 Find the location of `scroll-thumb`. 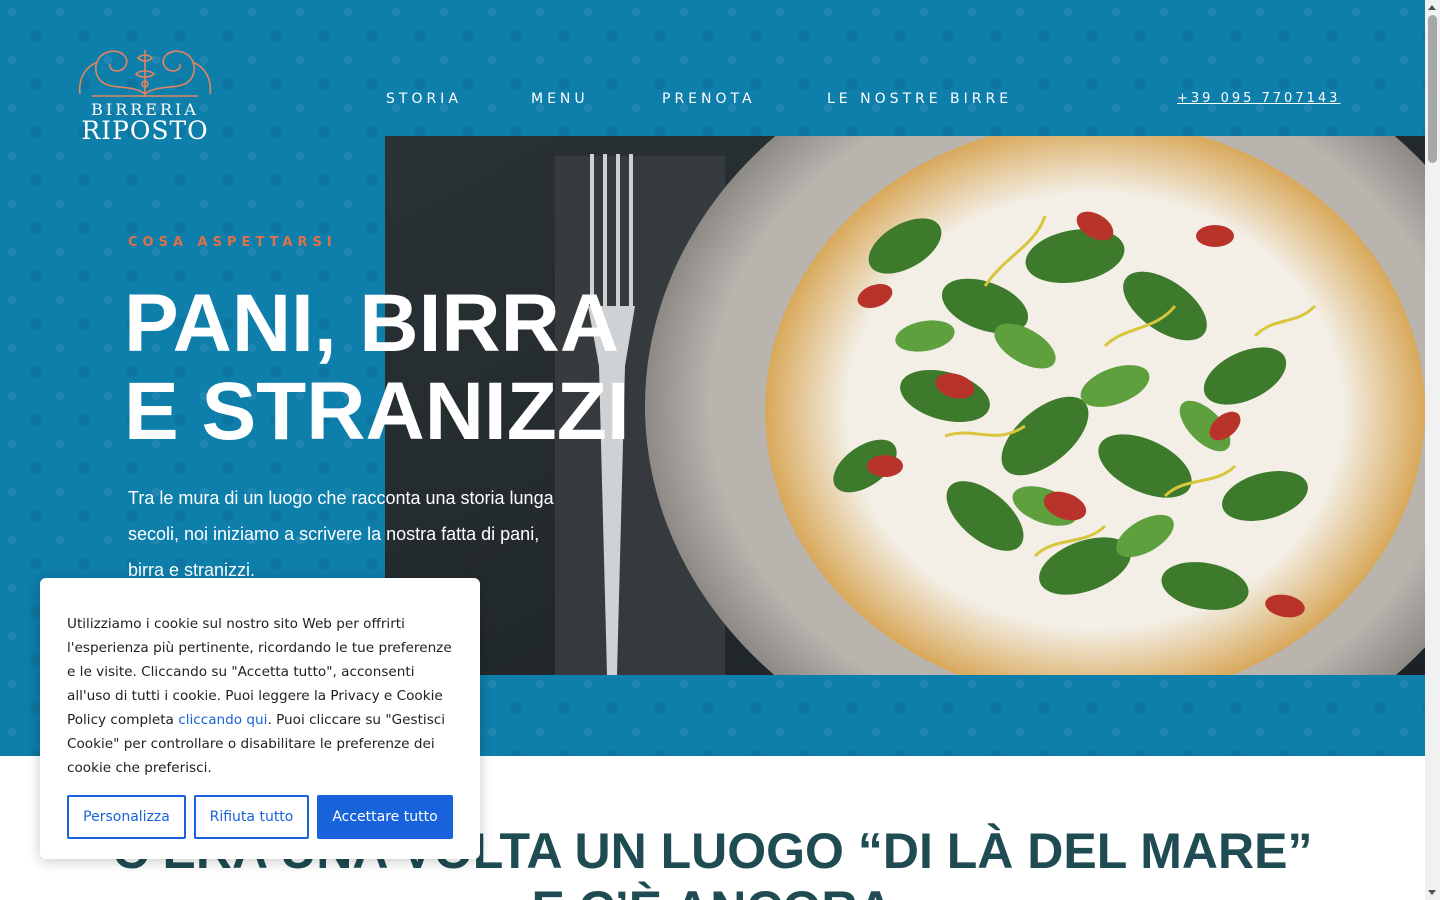

scroll-thumb is located at coordinates (1432, 89).